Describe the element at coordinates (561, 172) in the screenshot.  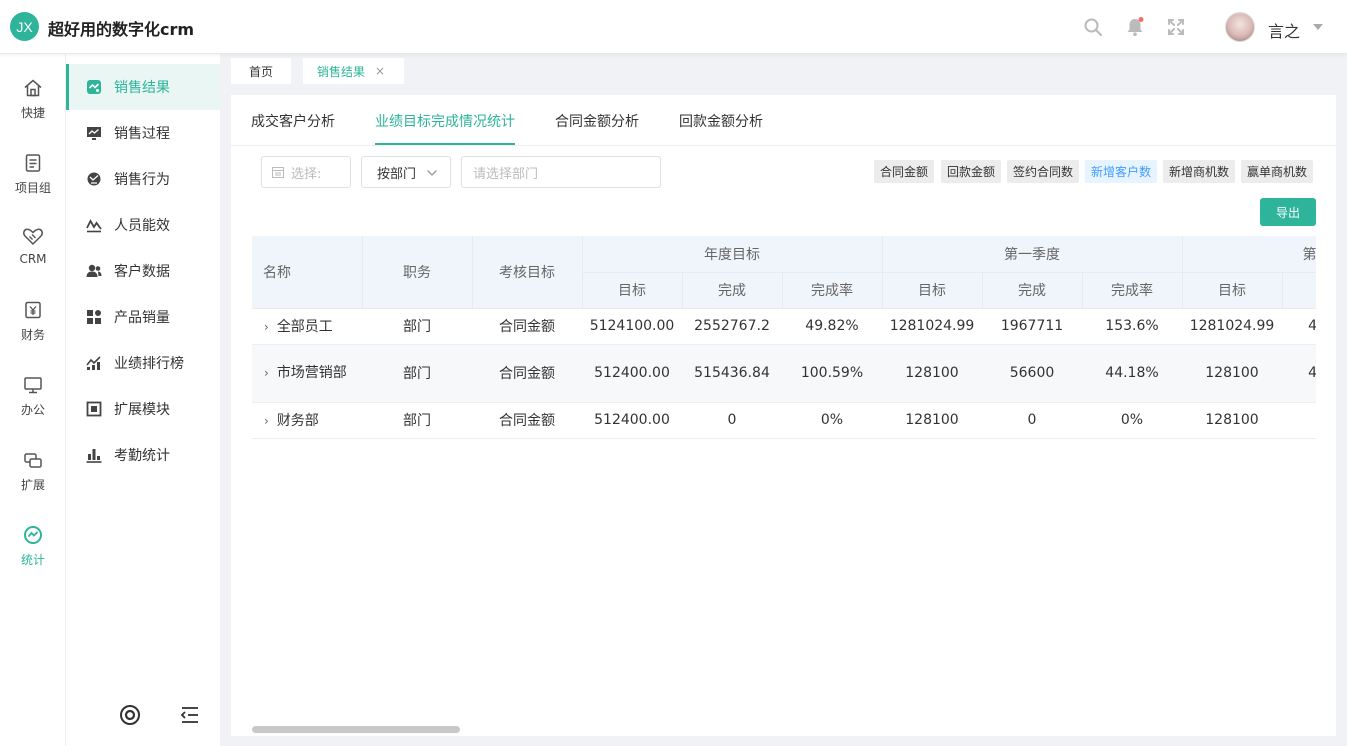
I see `department-picker: 请选择部门` at that location.